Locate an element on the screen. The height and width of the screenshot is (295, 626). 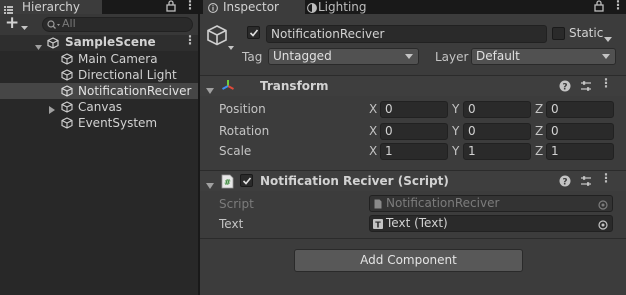
position-row: Position X 0 Y 0 Z 0 is located at coordinates (413, 110).